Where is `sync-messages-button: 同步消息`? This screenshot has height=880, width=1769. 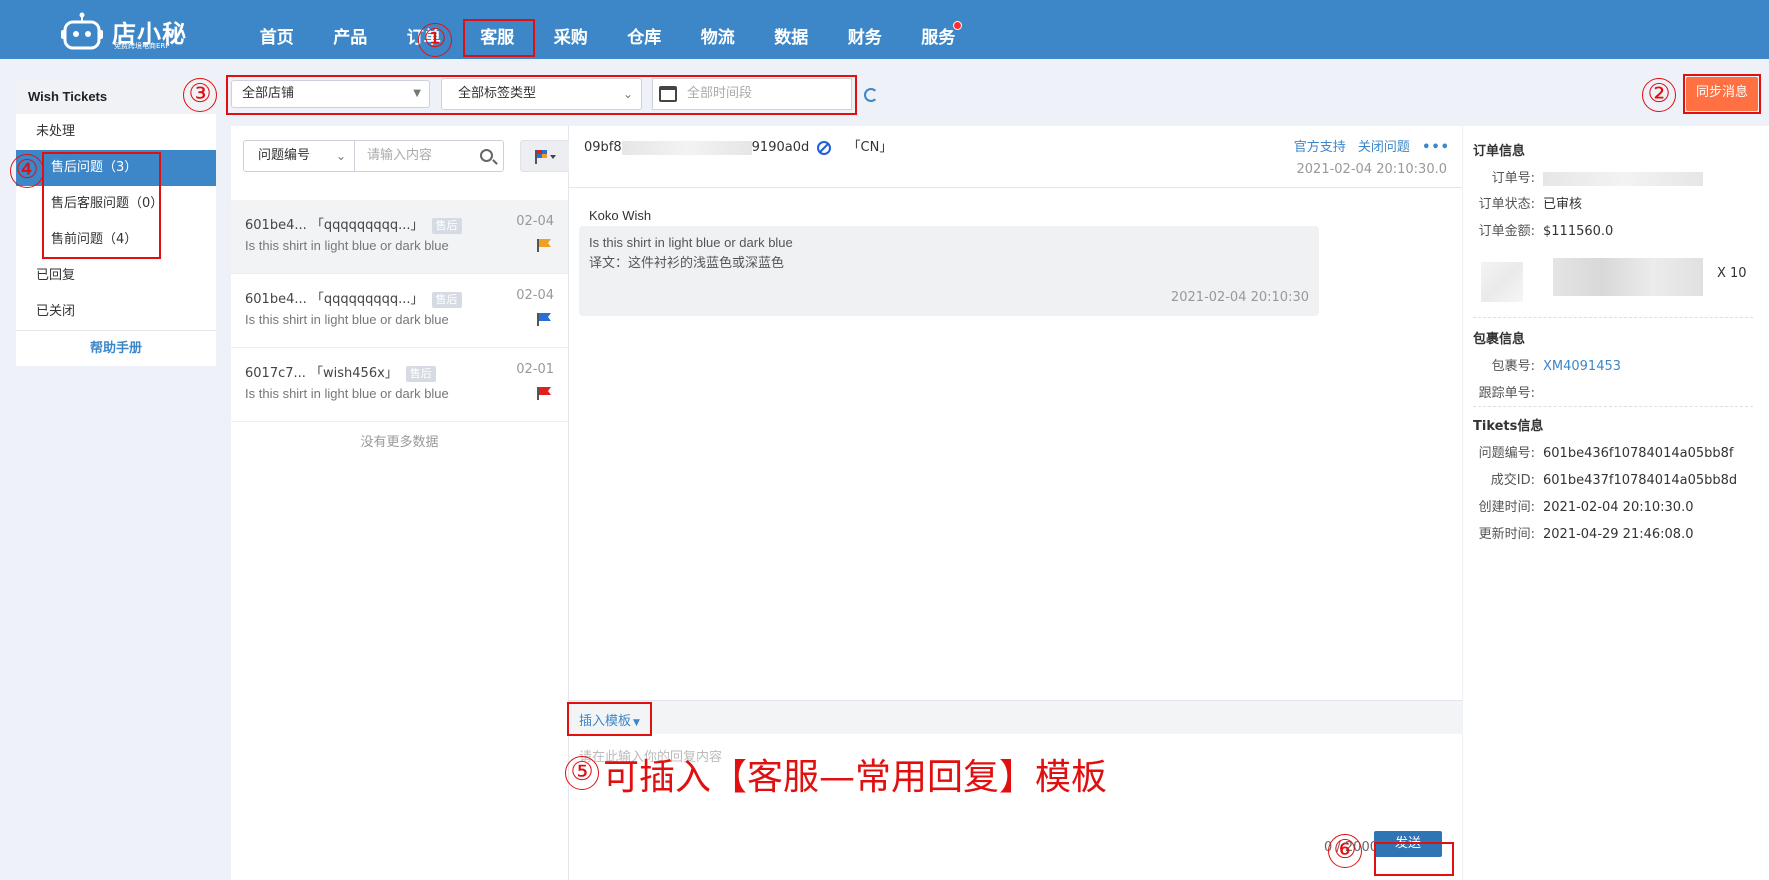
sync-messages-button: 同步消息 is located at coordinates (1722, 94).